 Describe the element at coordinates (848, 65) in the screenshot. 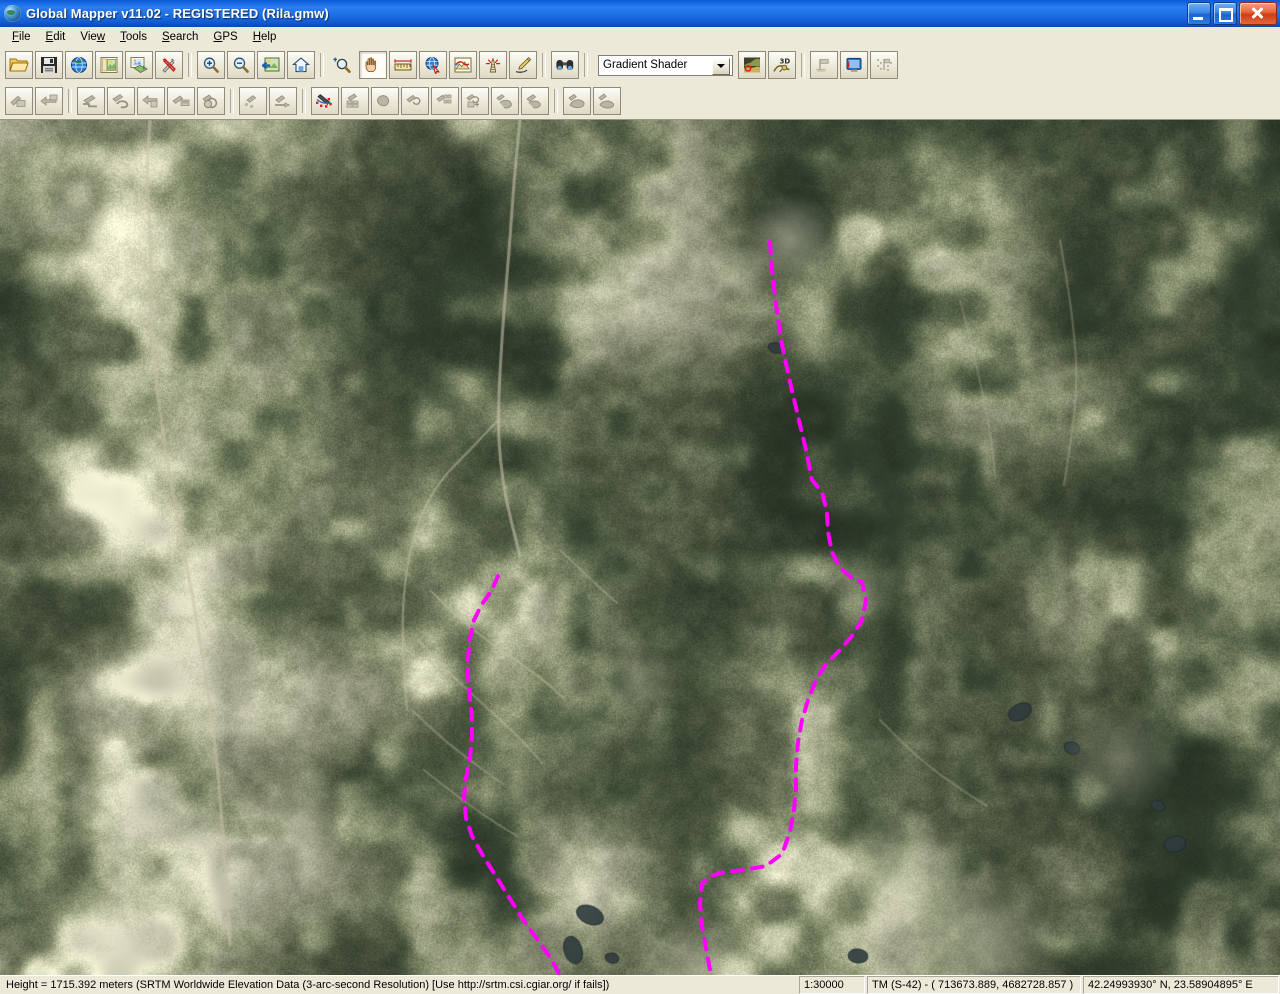

I see `svg-text: i` at that location.